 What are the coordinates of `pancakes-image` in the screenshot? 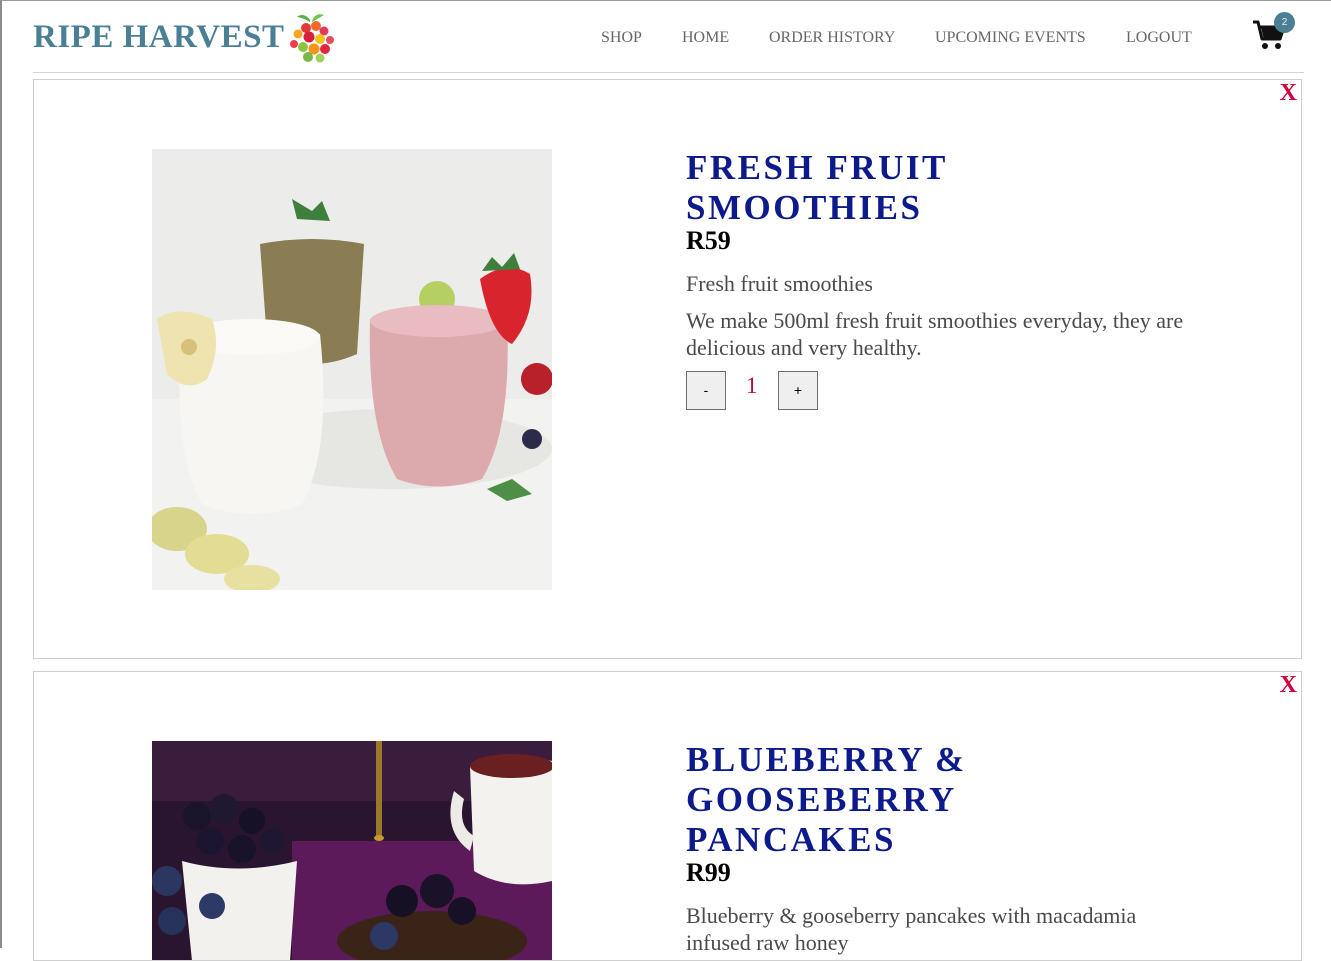 It's located at (352, 850).